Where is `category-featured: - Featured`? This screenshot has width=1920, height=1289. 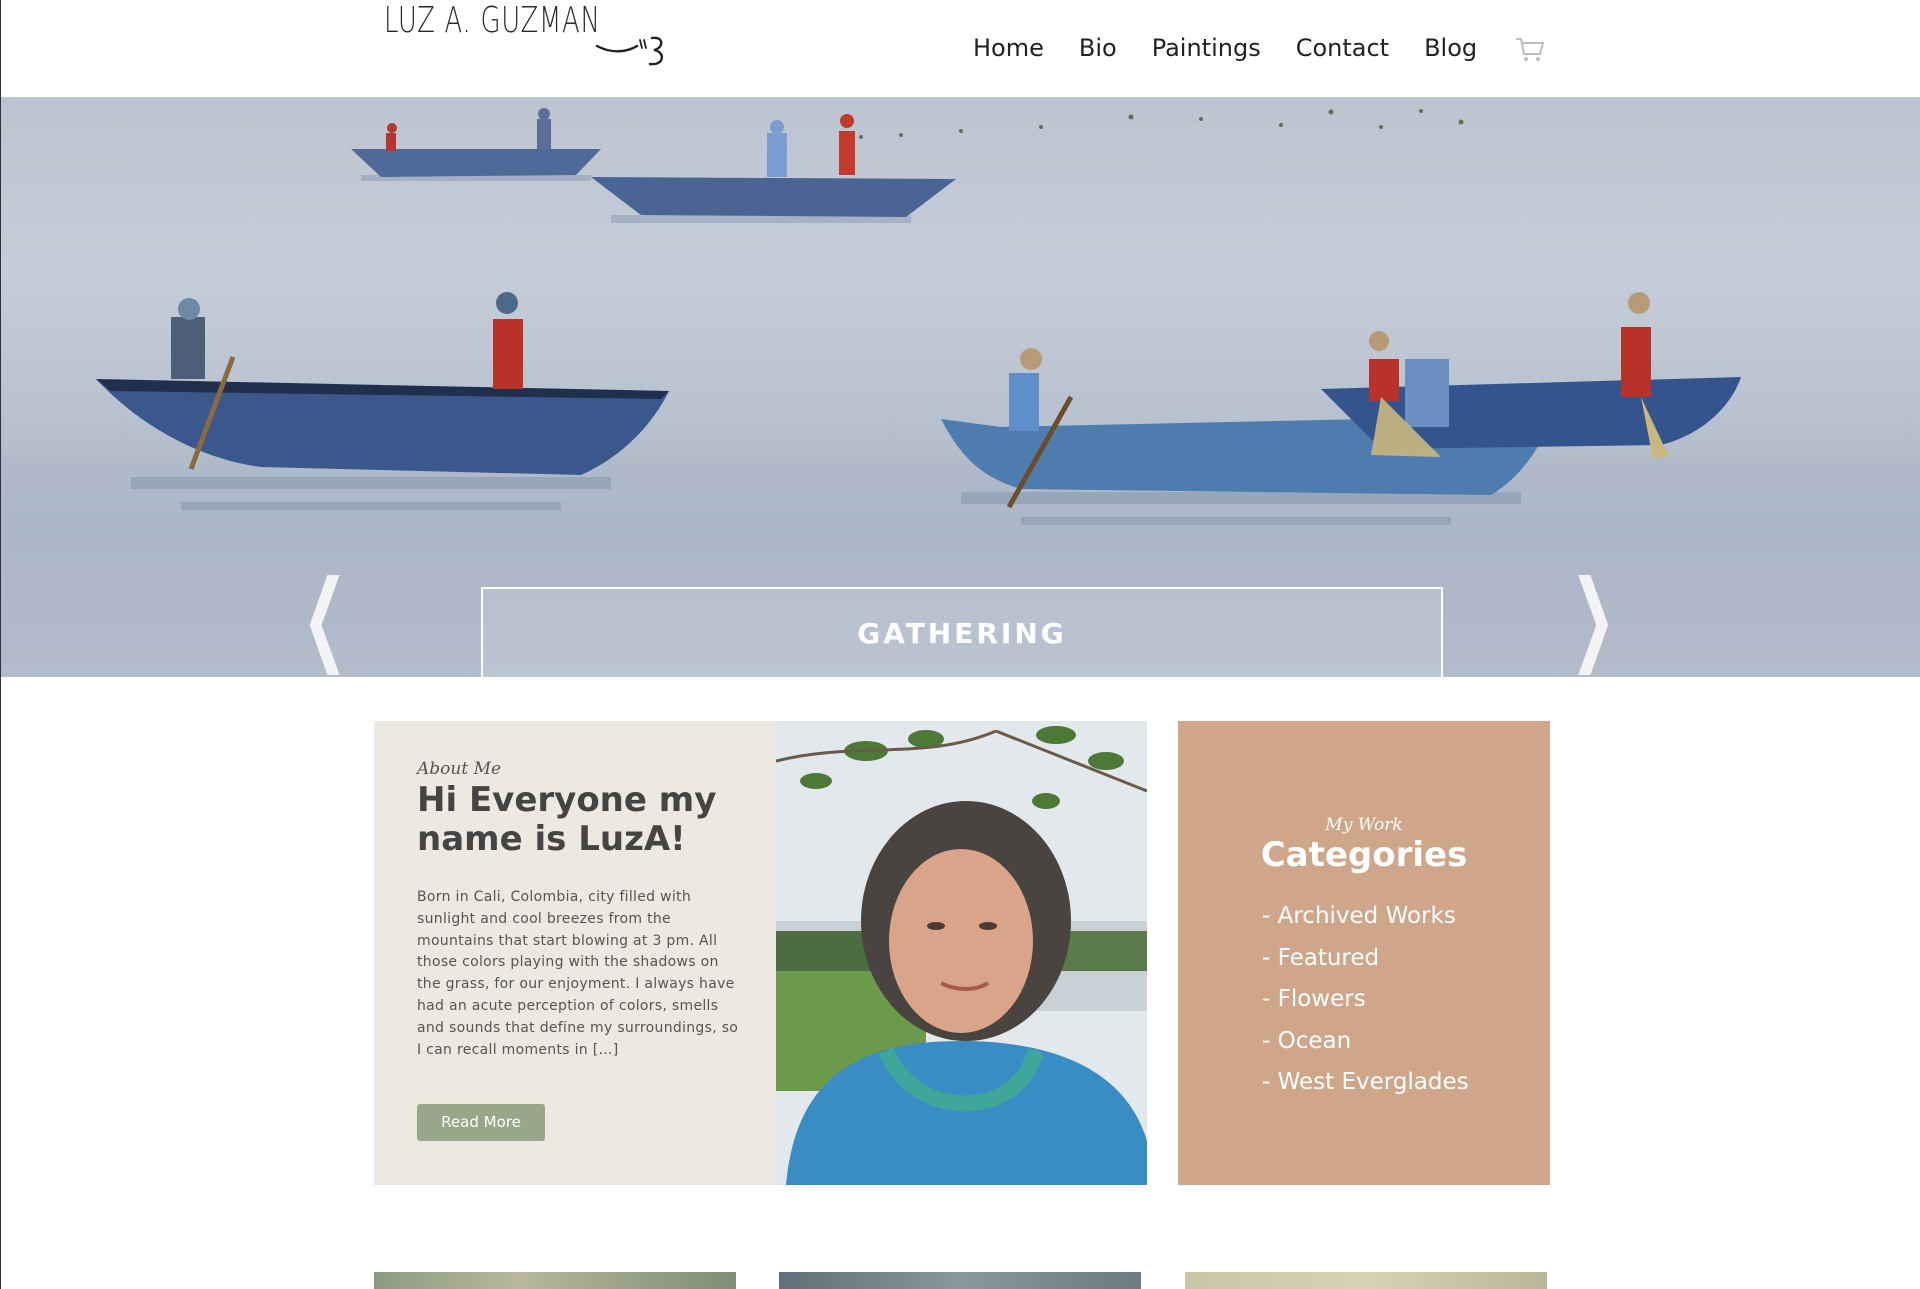
category-featured: - Featured is located at coordinates (1365, 966).